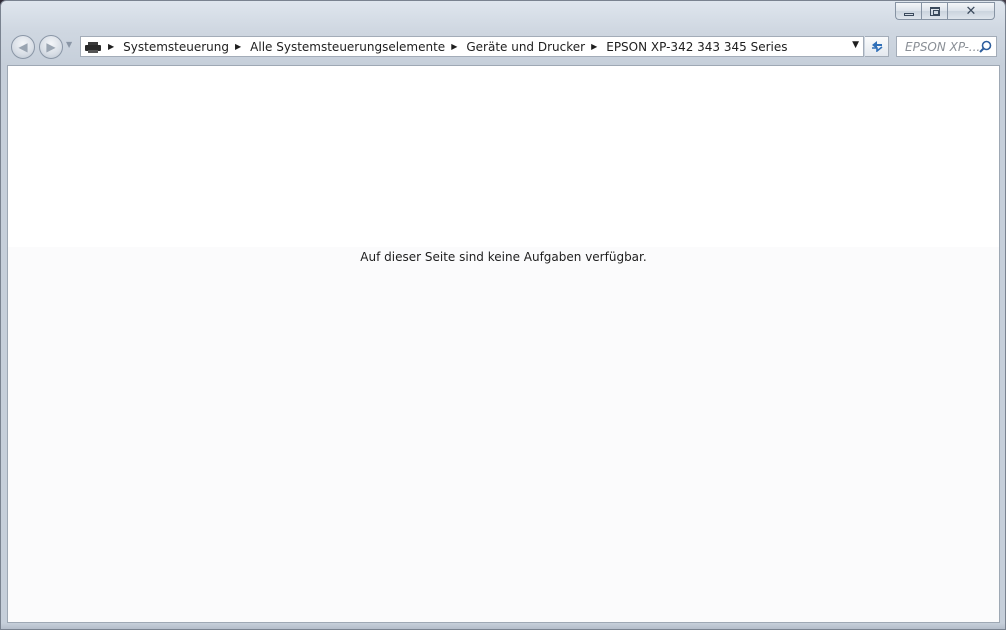 Image resolution: width=1006 pixels, height=630 pixels. Describe the element at coordinates (176, 47) in the screenshot. I see `breadcrumb-systemsteuerung: Systemsteuerung` at that location.